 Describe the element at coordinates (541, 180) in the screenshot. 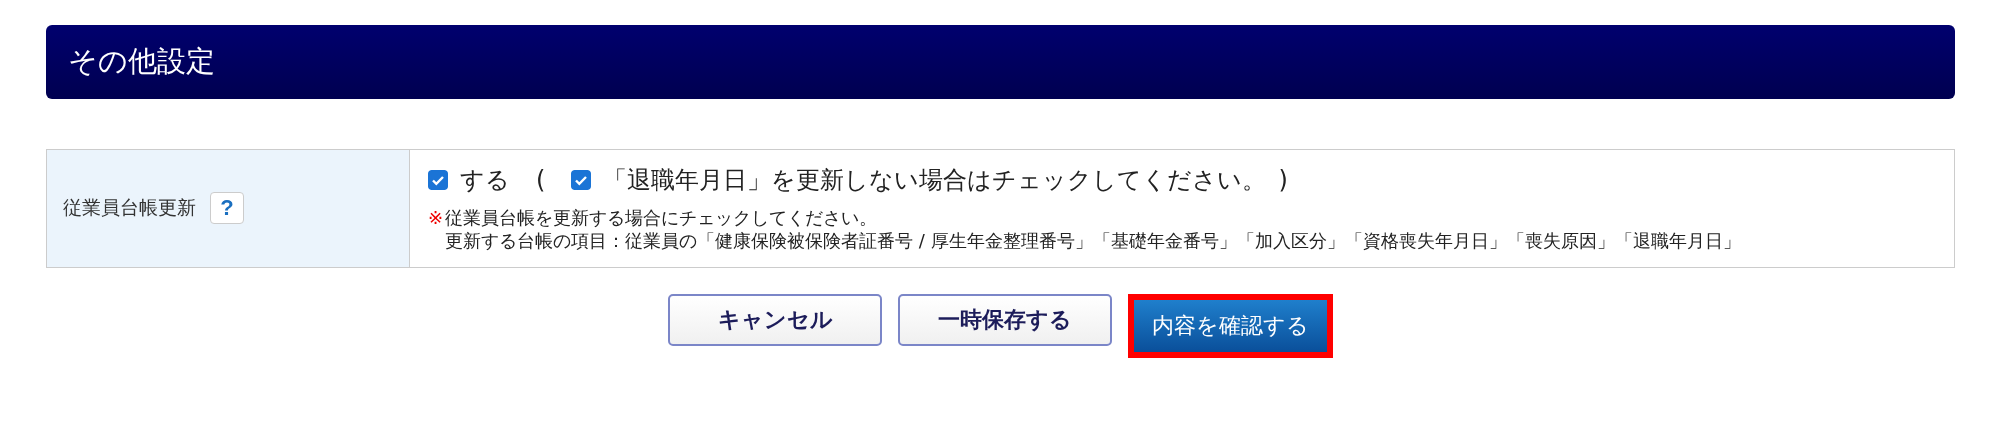

I see `parenthesis: (` at that location.